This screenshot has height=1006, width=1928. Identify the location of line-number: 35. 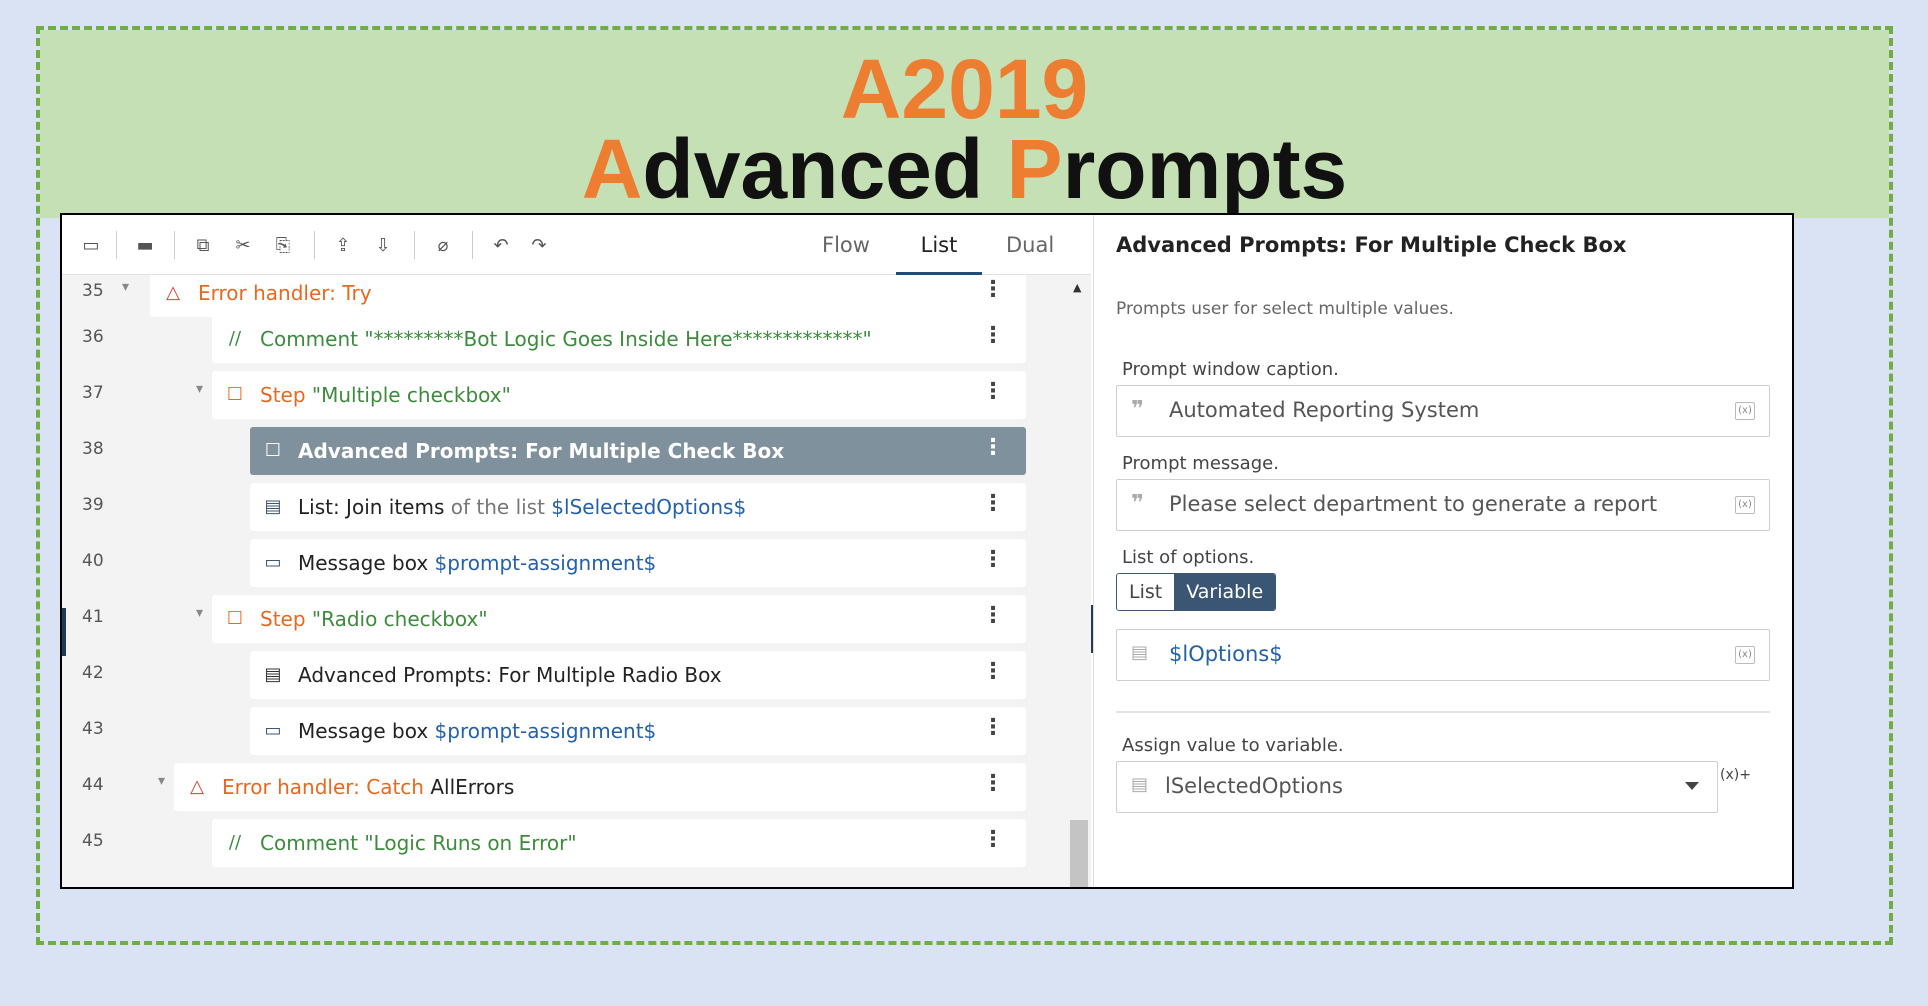
(93, 291).